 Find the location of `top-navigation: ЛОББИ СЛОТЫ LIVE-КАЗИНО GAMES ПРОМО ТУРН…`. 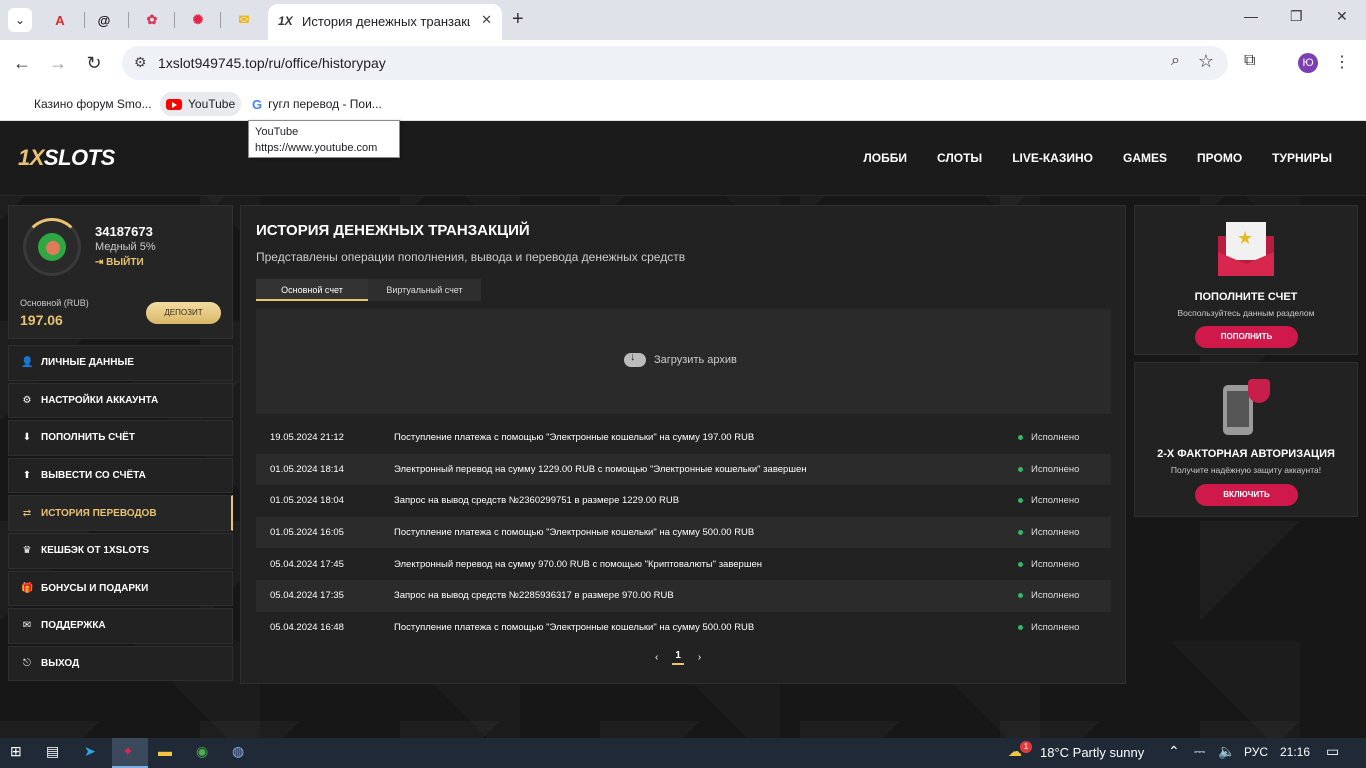

top-navigation: ЛОББИ СЛОТЫ LIVE-КАЗИНО GAMES ПРОМО ТУРН… is located at coordinates (1097, 158).